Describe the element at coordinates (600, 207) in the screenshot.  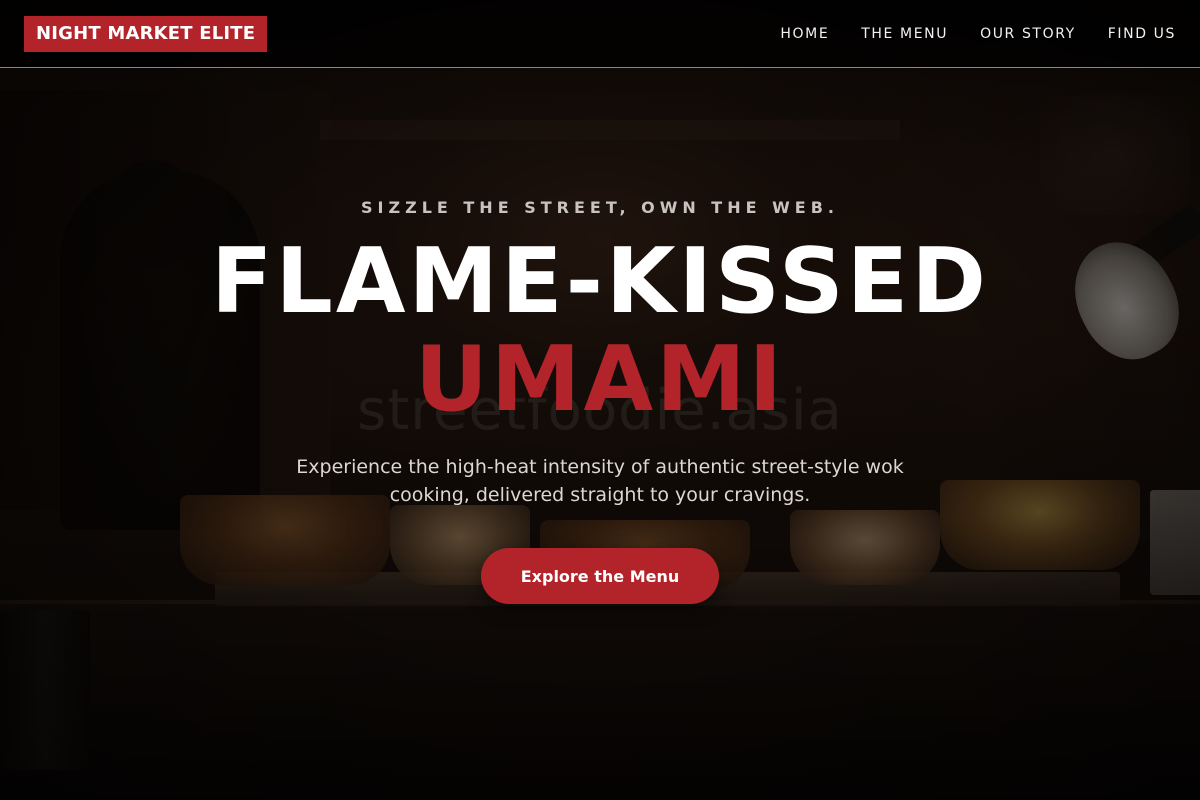
I see `hero-eyebrow: SIZZLE THE STREET, OWN THE WEB.` at that location.